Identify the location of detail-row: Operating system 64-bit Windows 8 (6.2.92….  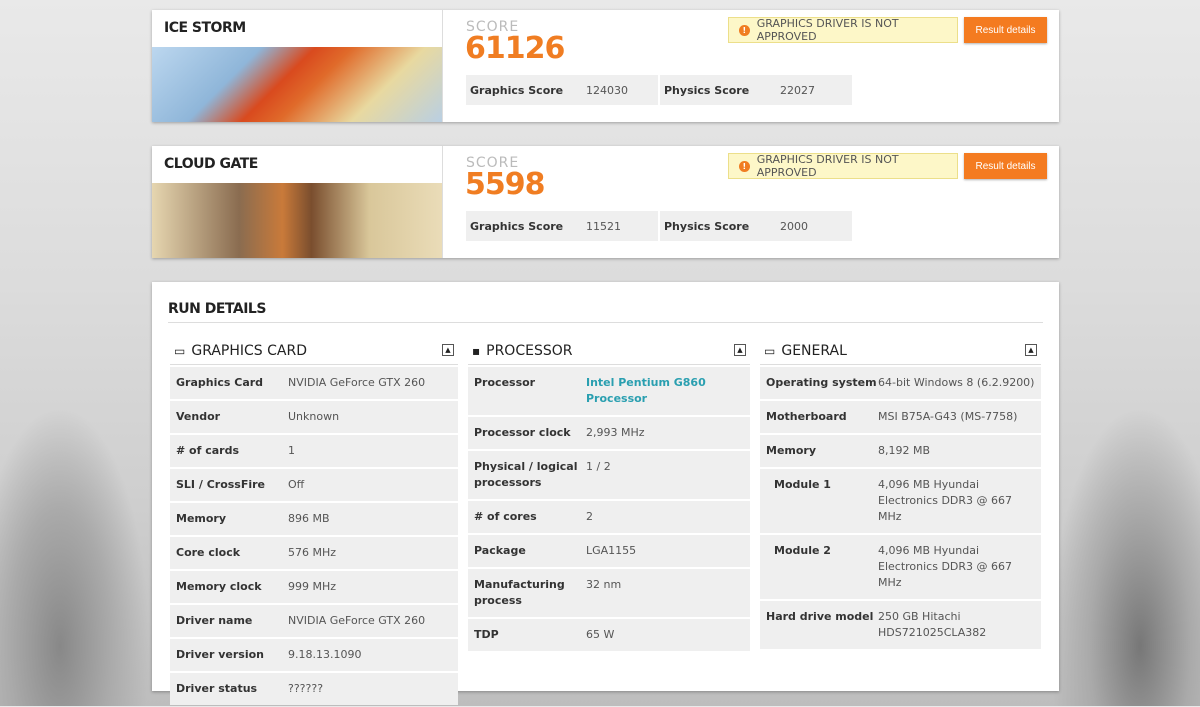
(900, 383).